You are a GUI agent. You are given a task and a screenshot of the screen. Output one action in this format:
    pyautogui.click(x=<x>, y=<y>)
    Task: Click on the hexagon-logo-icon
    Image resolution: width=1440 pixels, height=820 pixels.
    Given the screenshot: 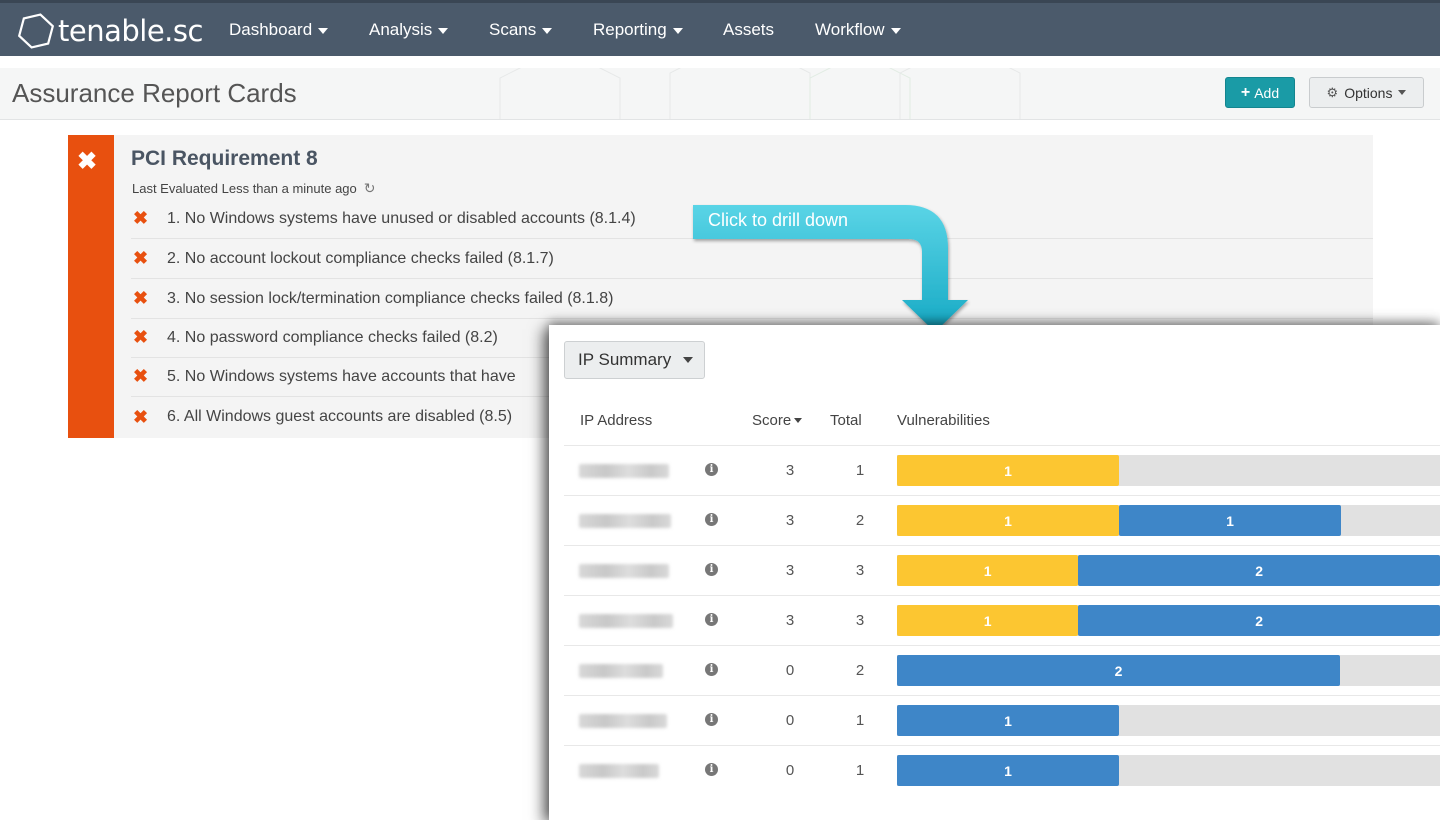 What is the action you would take?
    pyautogui.click(x=36, y=31)
    